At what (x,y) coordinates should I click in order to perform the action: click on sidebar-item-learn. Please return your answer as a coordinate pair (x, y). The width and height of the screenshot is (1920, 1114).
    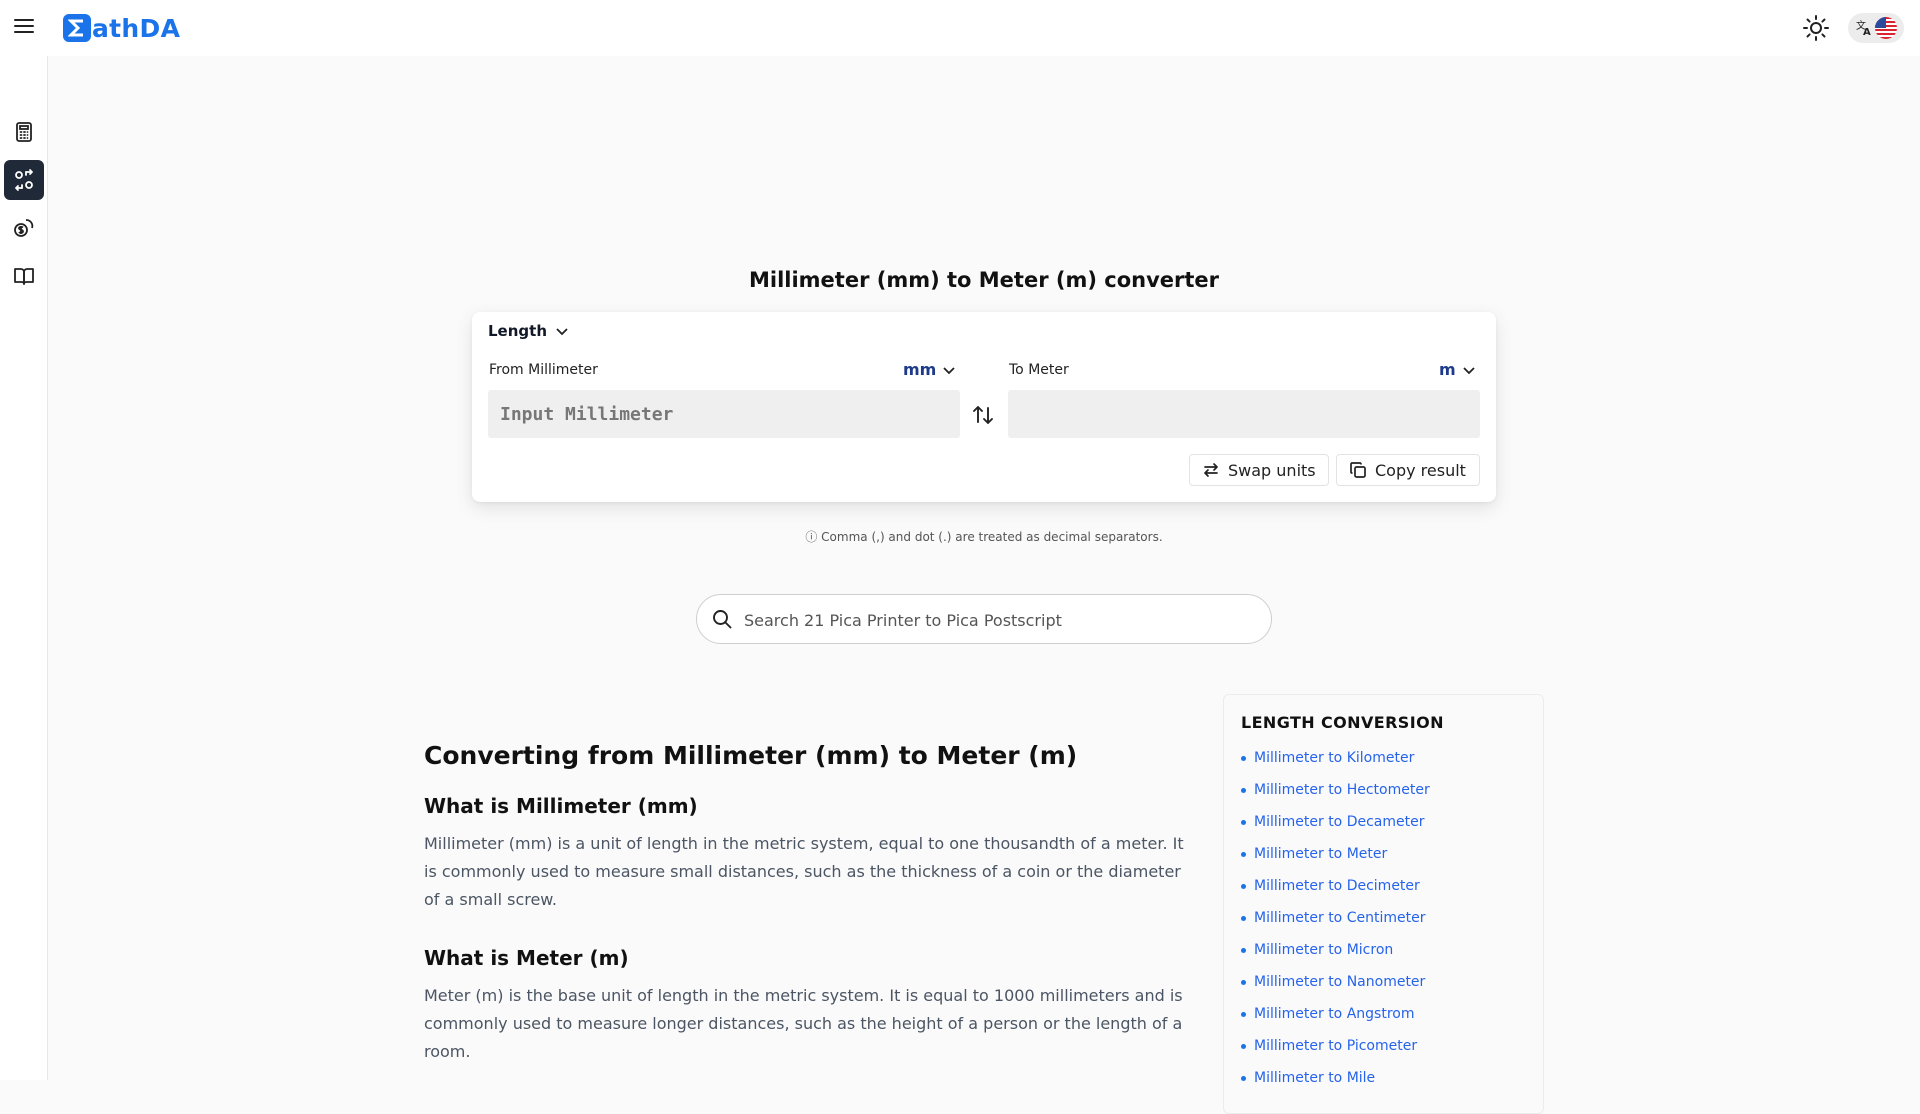
    Looking at the image, I should click on (24, 276).